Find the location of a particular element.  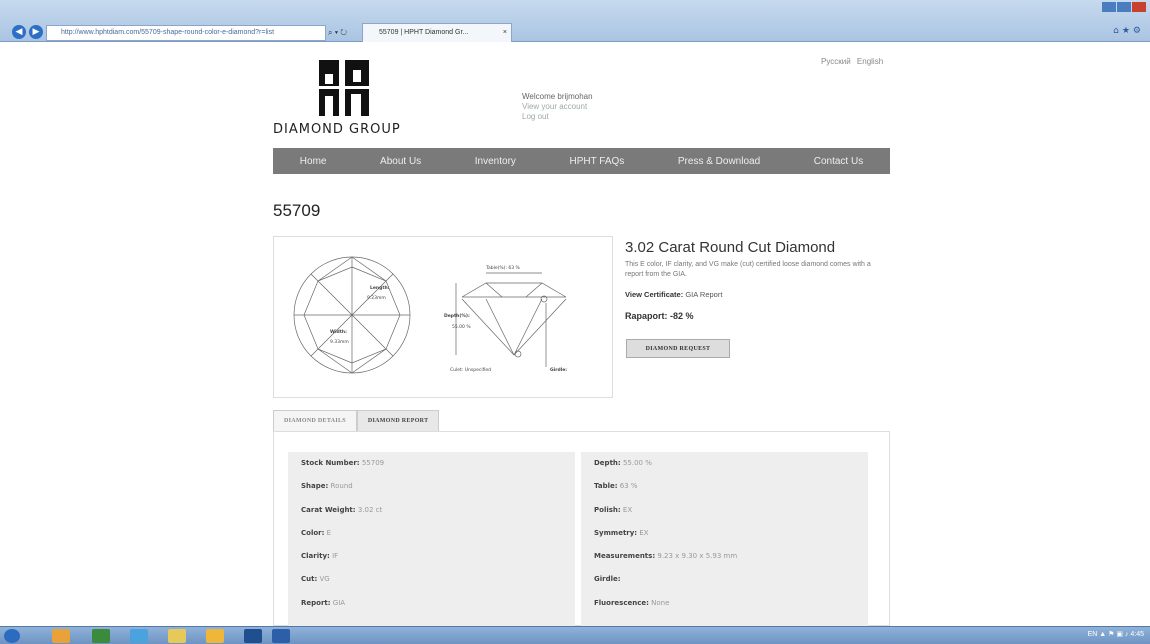

width-label: Width: is located at coordinates (338, 332).